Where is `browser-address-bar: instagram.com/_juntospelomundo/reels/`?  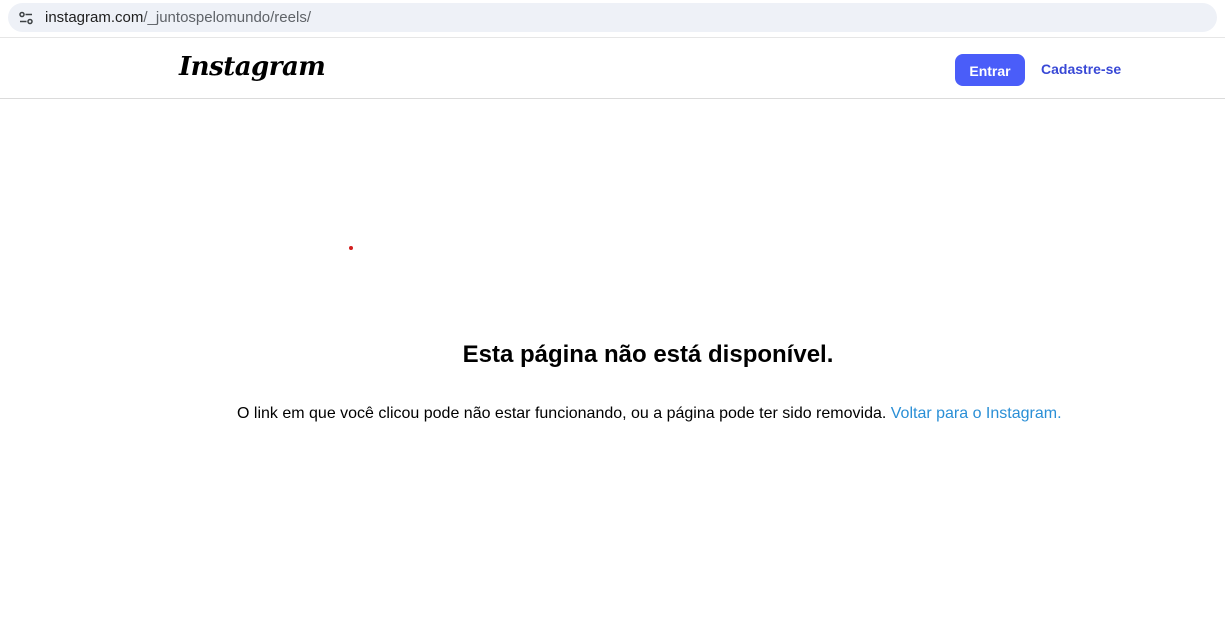
browser-address-bar: instagram.com/_juntospelomundo/reels/ is located at coordinates (612, 19).